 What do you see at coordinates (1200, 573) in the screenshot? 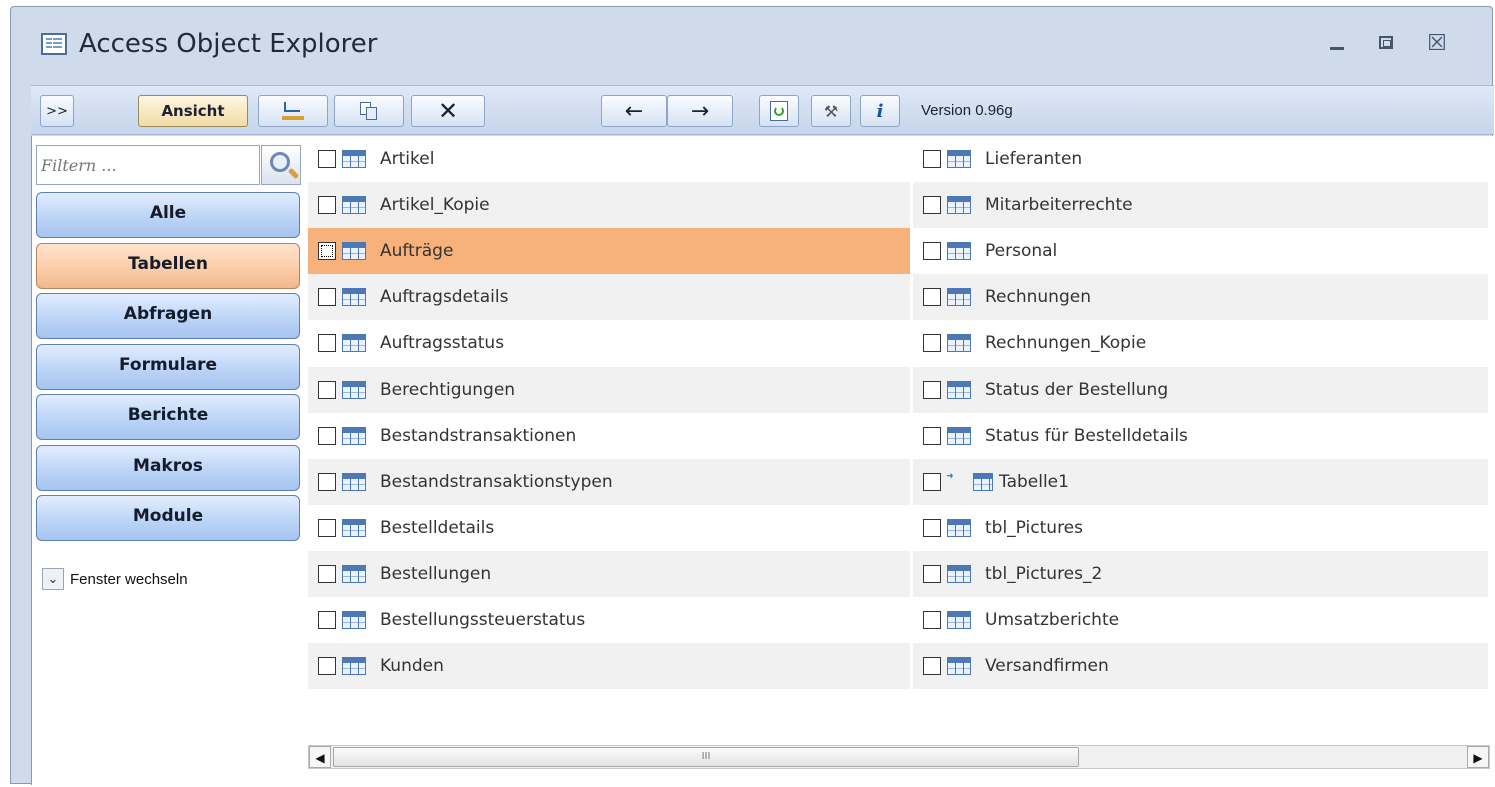
I see `object-row: tbl_Pictures_2` at bounding box center [1200, 573].